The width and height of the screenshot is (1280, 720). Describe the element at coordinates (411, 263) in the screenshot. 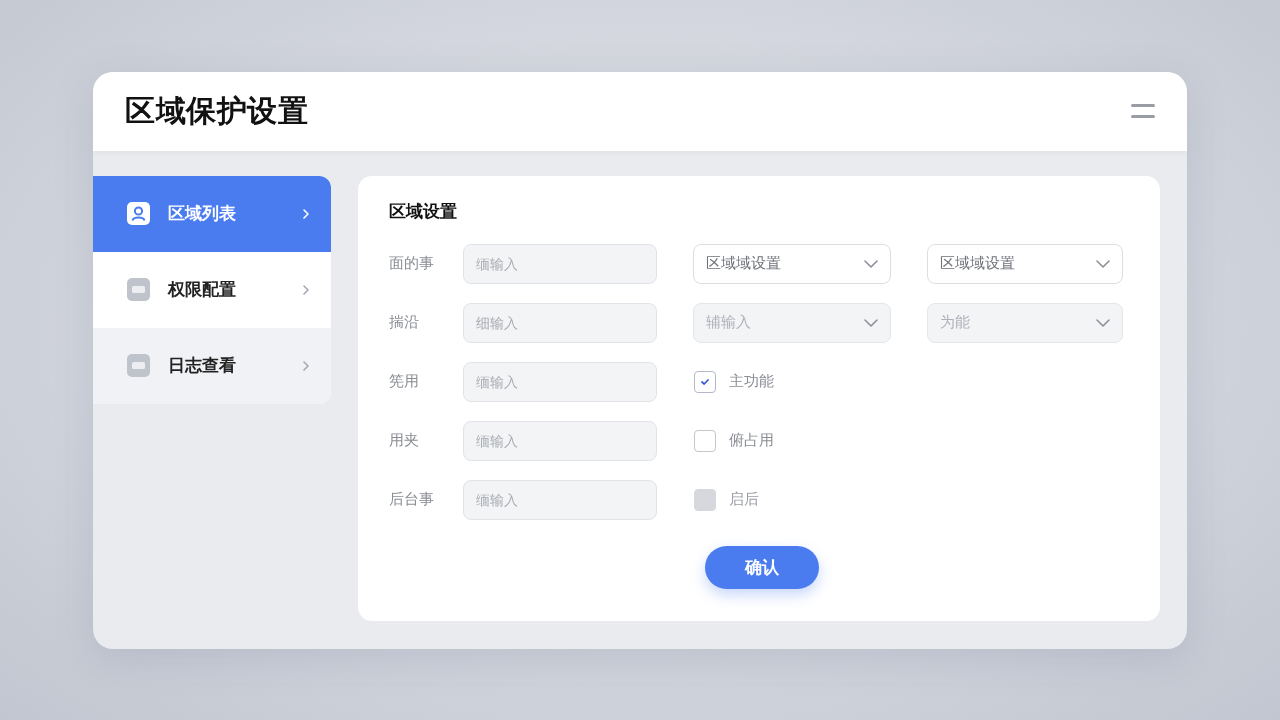

I see `field-label: 面的事` at that location.